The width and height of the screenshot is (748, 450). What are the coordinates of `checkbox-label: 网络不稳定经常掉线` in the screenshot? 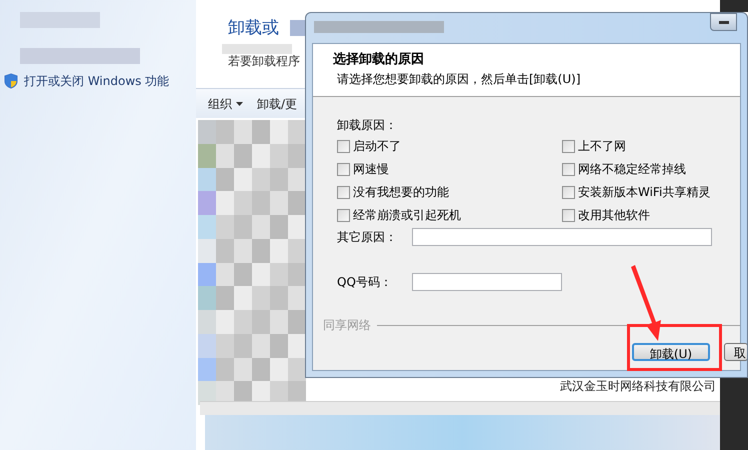 It's located at (632, 169).